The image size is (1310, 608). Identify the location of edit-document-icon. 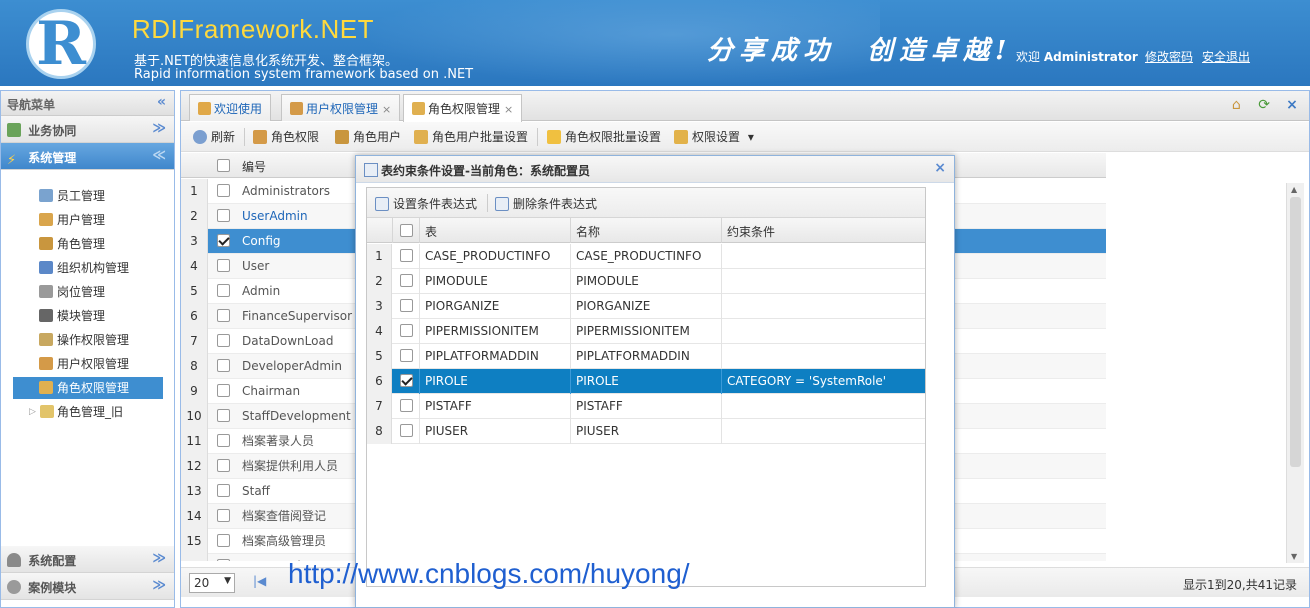
(371, 170).